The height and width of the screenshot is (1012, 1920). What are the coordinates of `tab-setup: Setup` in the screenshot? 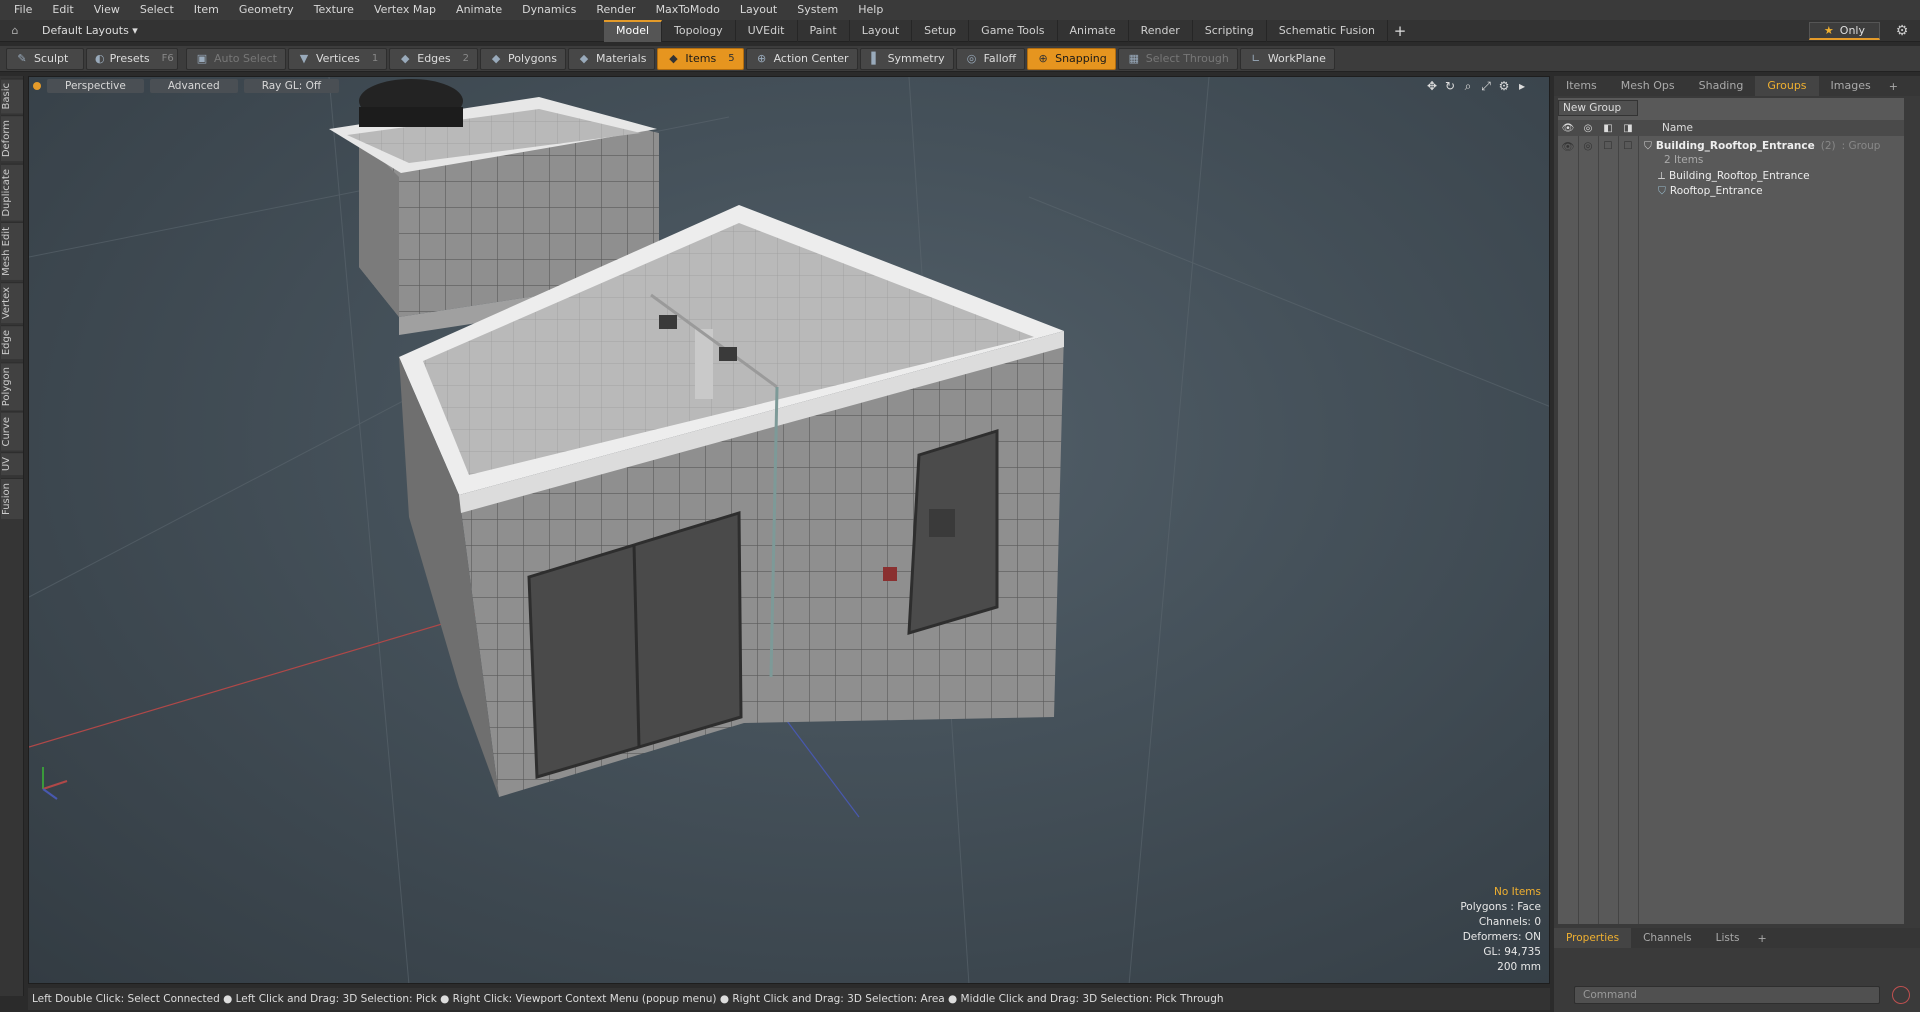 It's located at (941, 30).